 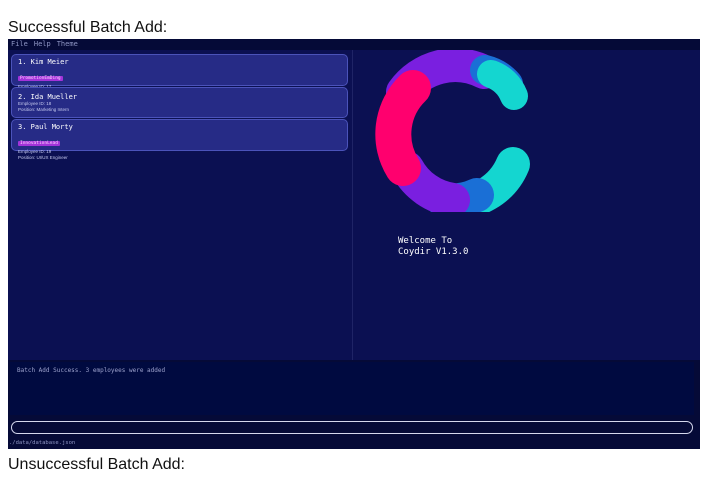 What do you see at coordinates (88, 27) in the screenshot?
I see `caption-successful-batch-add: Successful Batch Add:` at bounding box center [88, 27].